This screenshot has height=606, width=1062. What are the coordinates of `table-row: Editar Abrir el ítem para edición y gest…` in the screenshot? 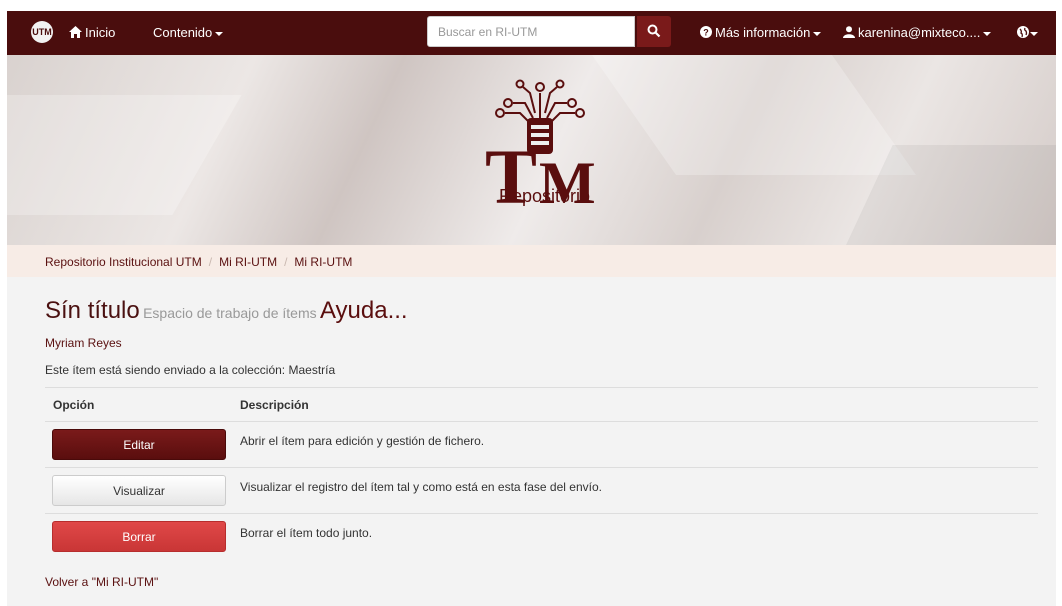 It's located at (541, 444).